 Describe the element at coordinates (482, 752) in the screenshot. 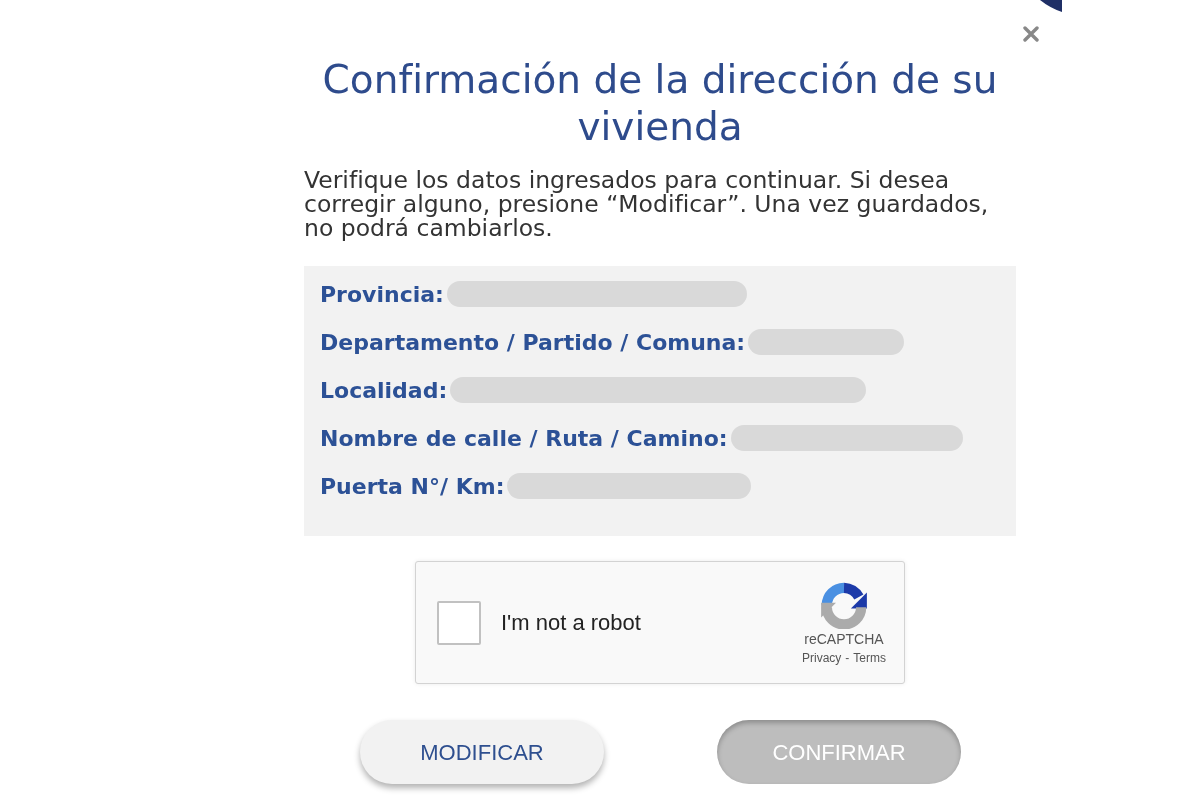

I see `modify-button: MODIFICAR` at that location.